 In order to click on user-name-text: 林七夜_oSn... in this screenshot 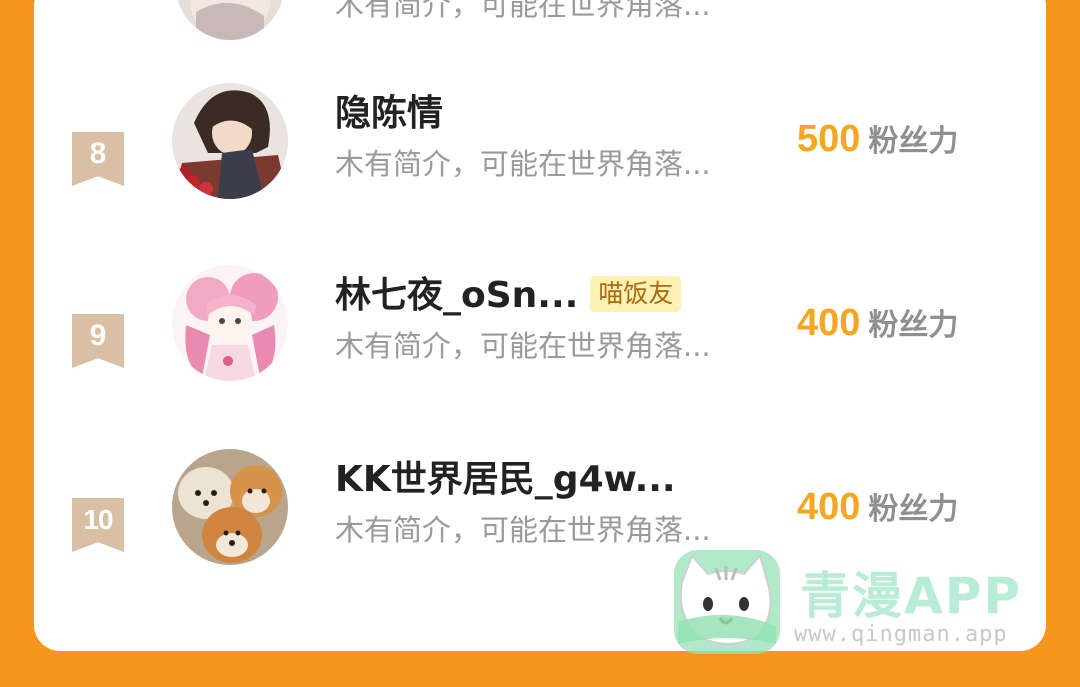, I will do `click(457, 295)`.